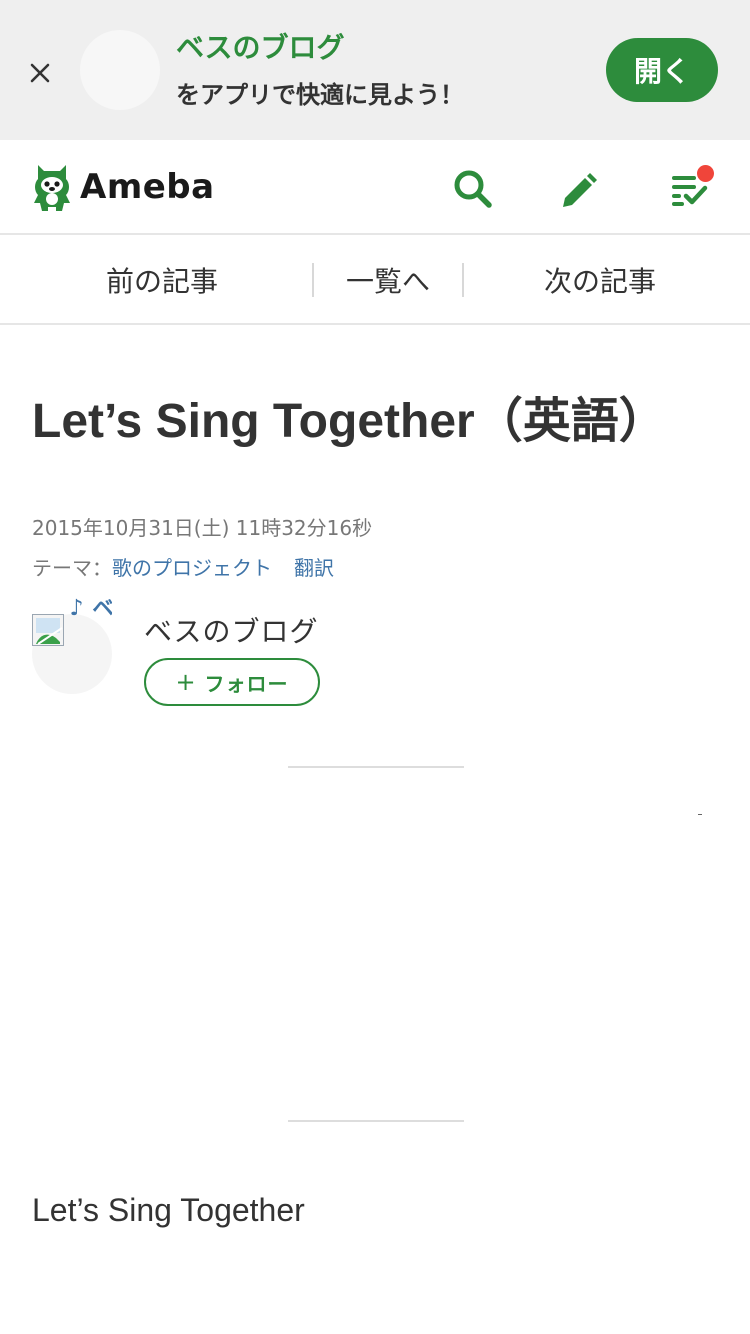 This screenshot has height=1334, width=750. I want to click on follow-button: + フォロー, so click(232, 682).